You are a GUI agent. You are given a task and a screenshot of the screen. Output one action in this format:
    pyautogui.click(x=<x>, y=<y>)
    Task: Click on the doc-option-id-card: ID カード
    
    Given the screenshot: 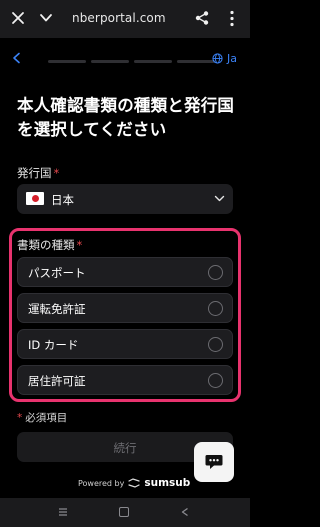 What is the action you would take?
    pyautogui.click(x=125, y=344)
    